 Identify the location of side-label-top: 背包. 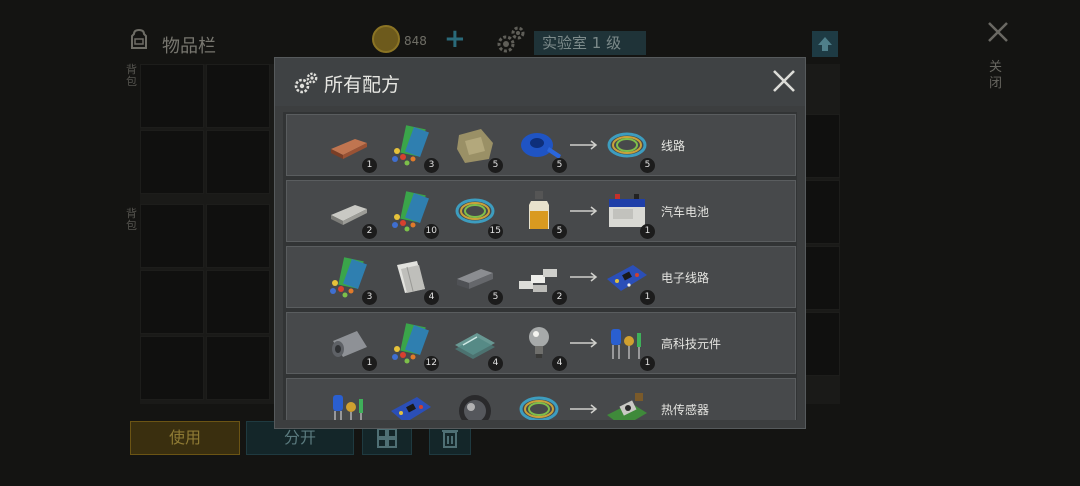
(131, 75).